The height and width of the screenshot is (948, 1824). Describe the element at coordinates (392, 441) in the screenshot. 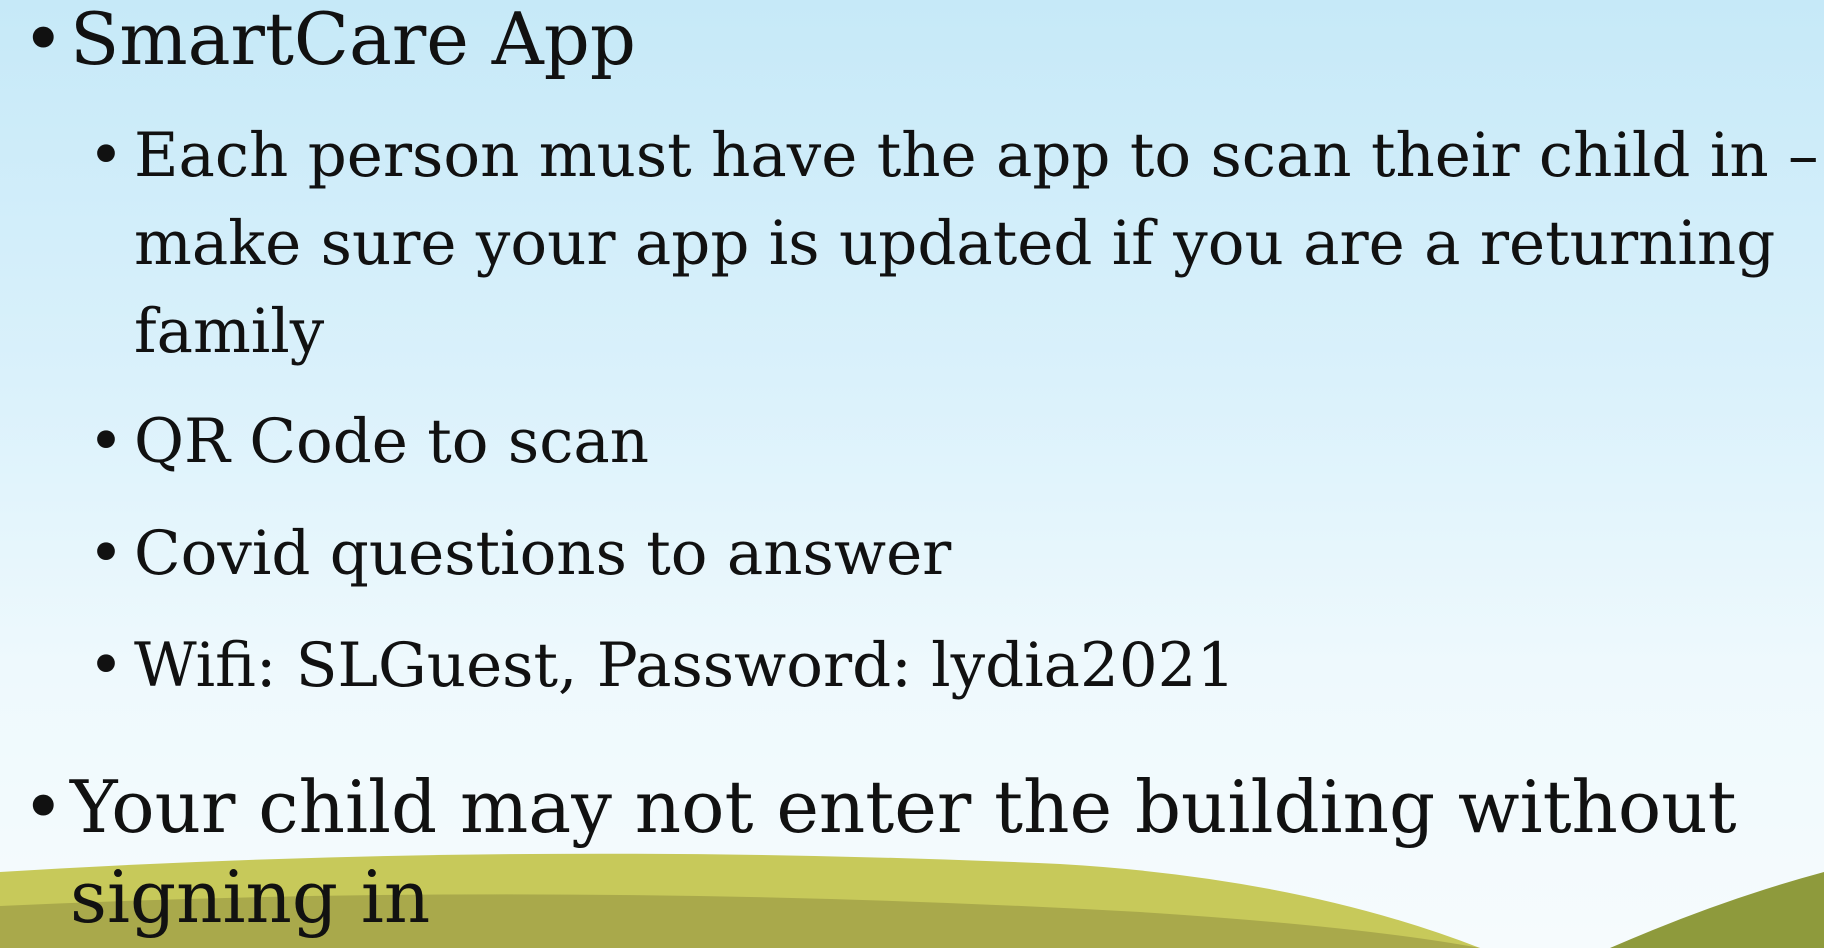

I see `bullet-text: QR Code to scan` at that location.